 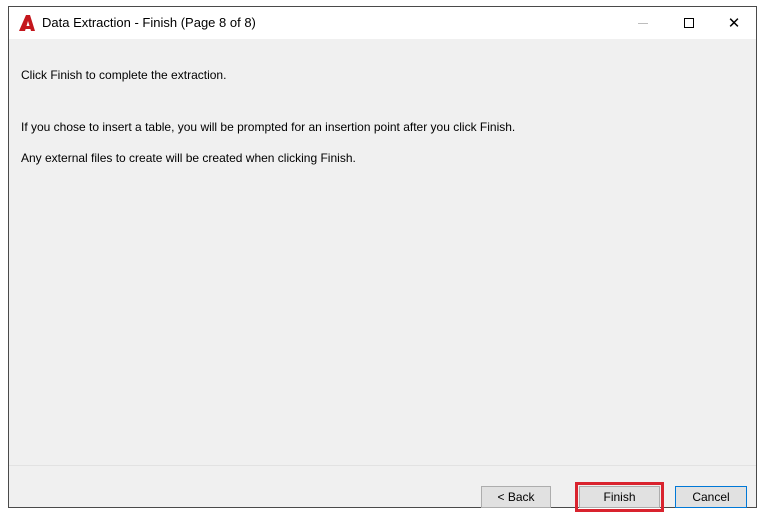 I want to click on window-title: Data Extraction - Finish (Page 8 of 8), so click(x=149, y=22).